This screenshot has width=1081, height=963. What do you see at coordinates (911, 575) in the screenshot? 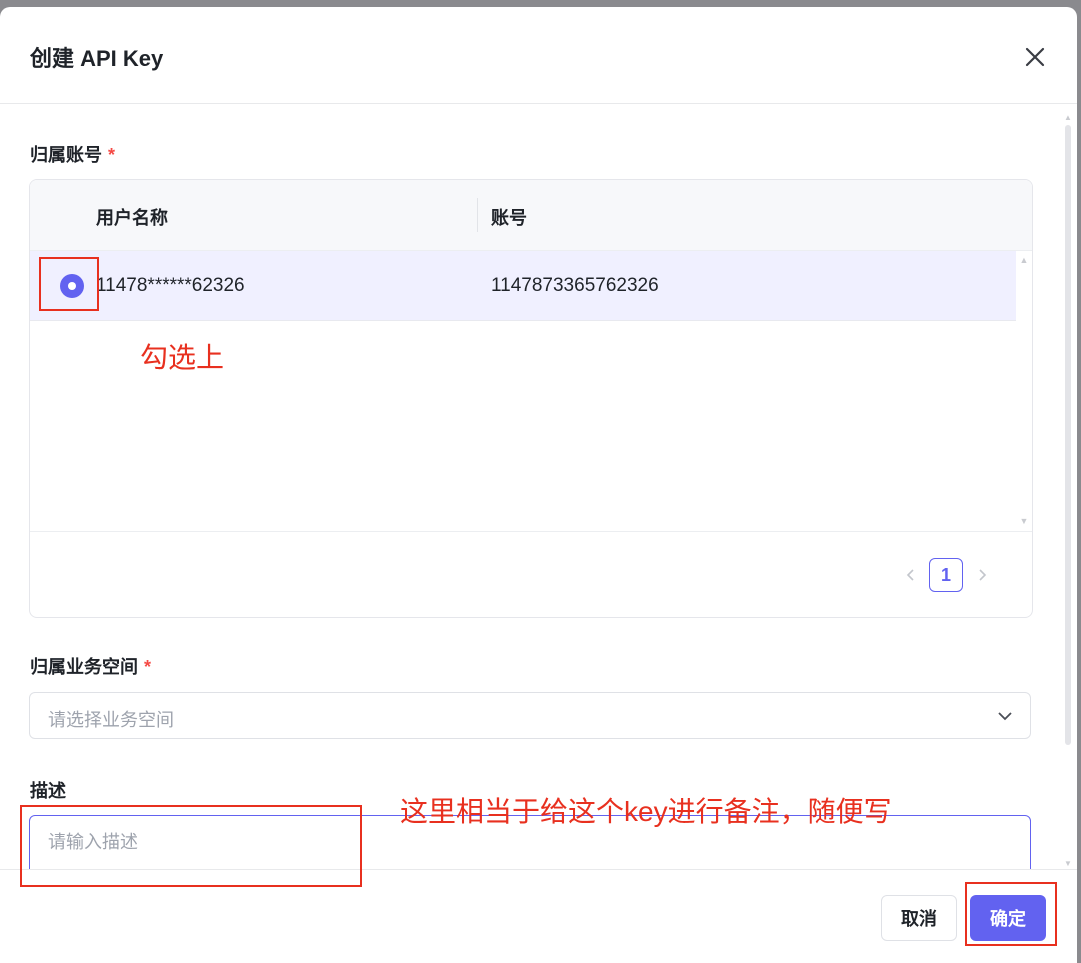
I see `chevron-left-icon` at bounding box center [911, 575].